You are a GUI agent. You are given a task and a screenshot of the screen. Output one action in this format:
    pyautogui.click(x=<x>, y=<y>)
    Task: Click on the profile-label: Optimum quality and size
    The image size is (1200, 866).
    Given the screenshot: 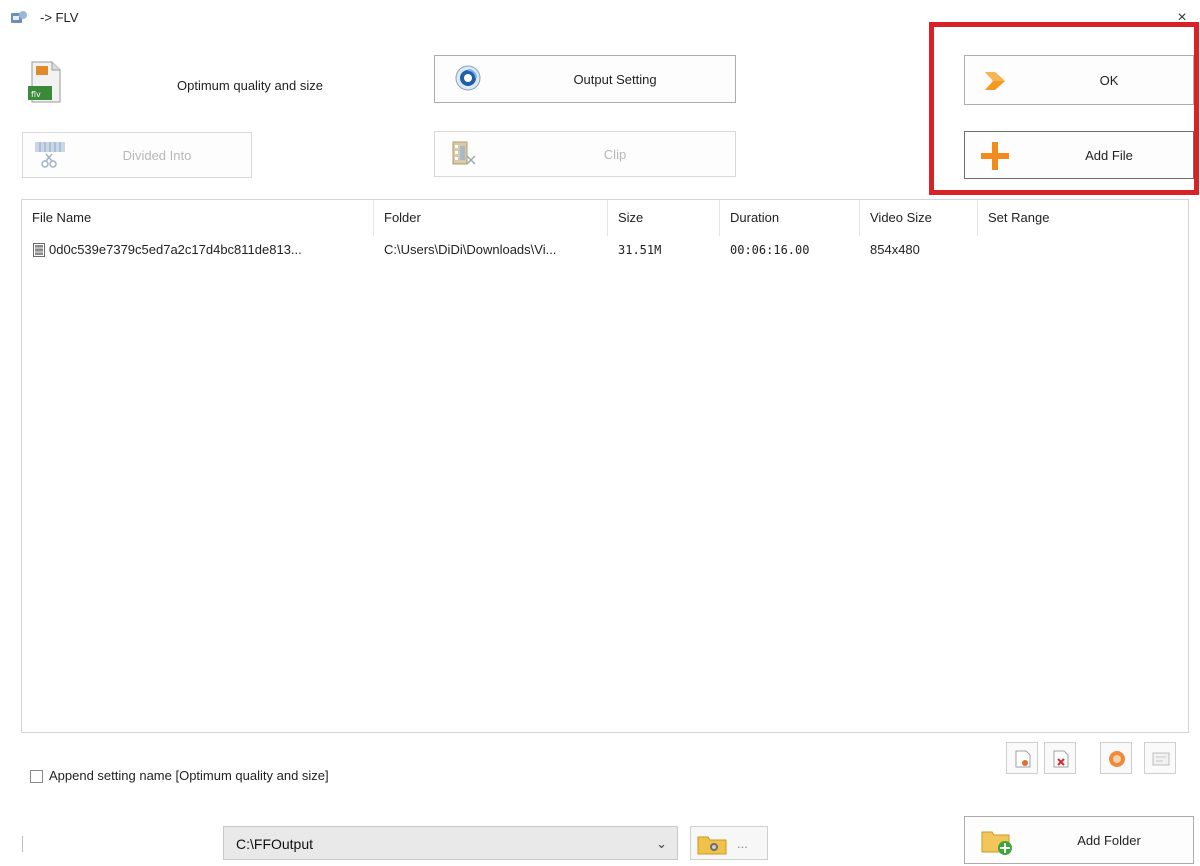 What is the action you would take?
    pyautogui.click(x=250, y=85)
    